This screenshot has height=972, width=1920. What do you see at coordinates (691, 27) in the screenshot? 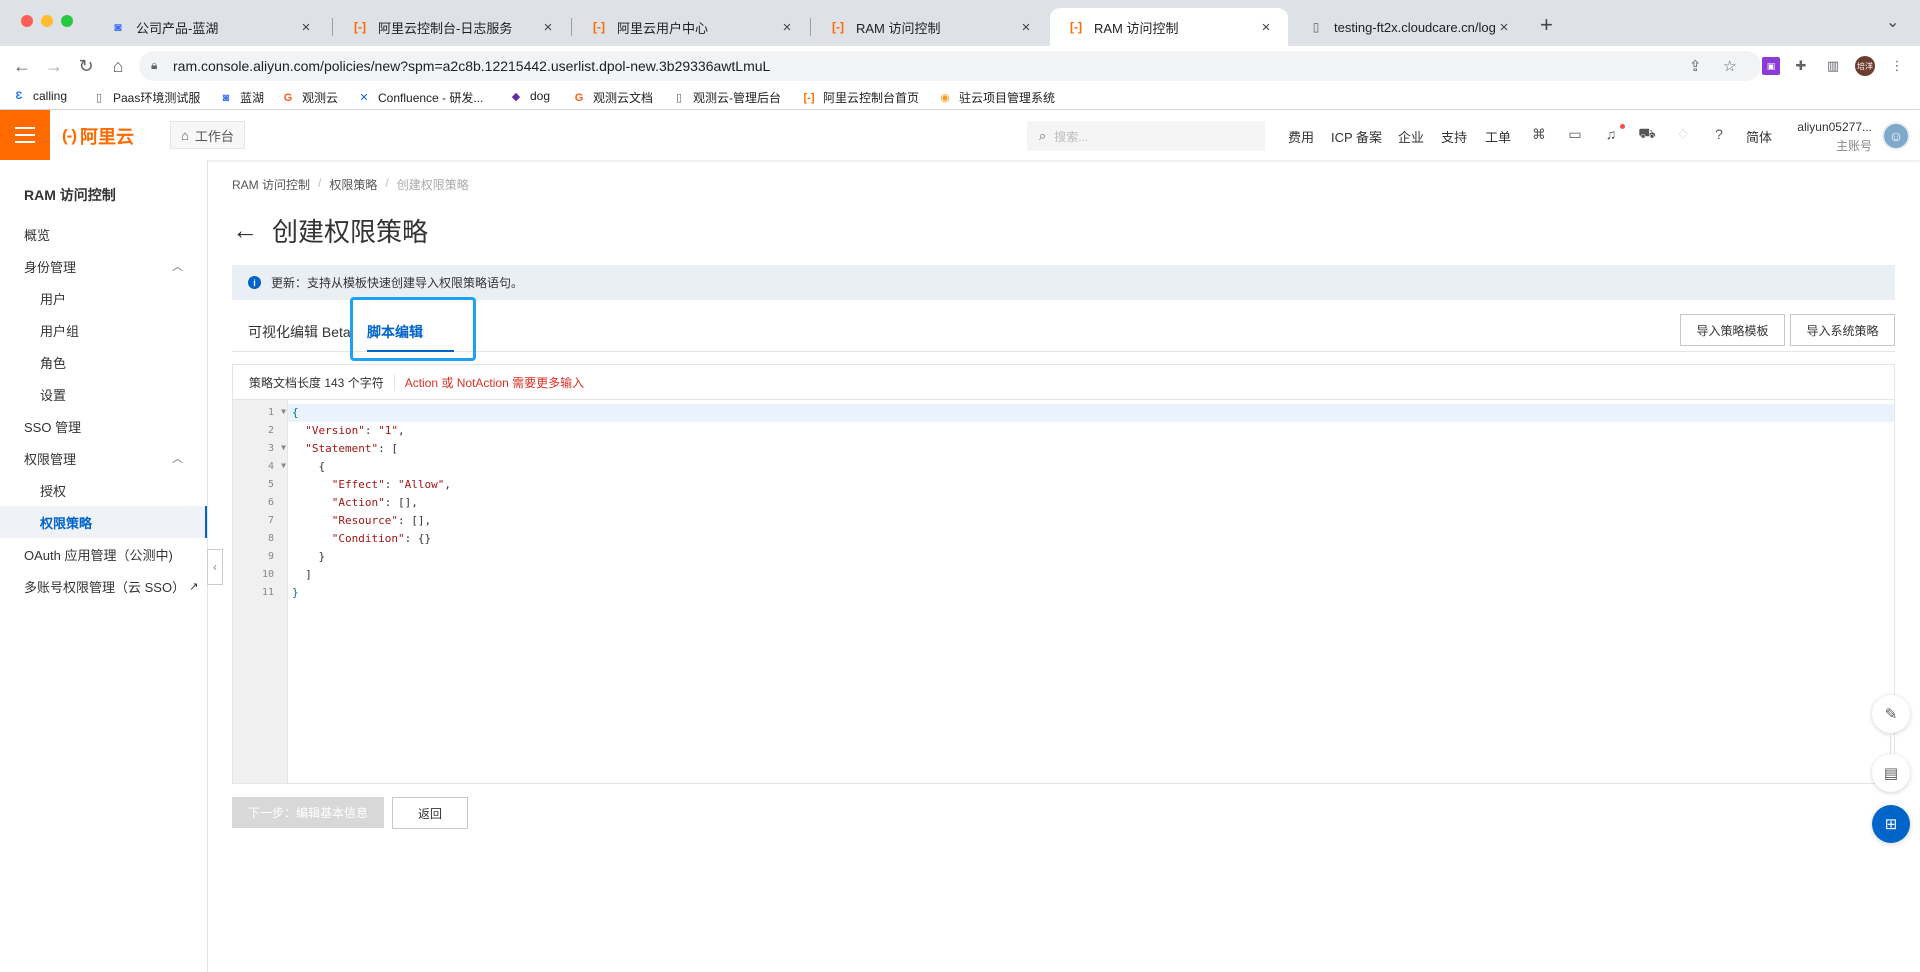
I see `browser-tab: [-] 阿里云用户中心 ×` at bounding box center [691, 27].